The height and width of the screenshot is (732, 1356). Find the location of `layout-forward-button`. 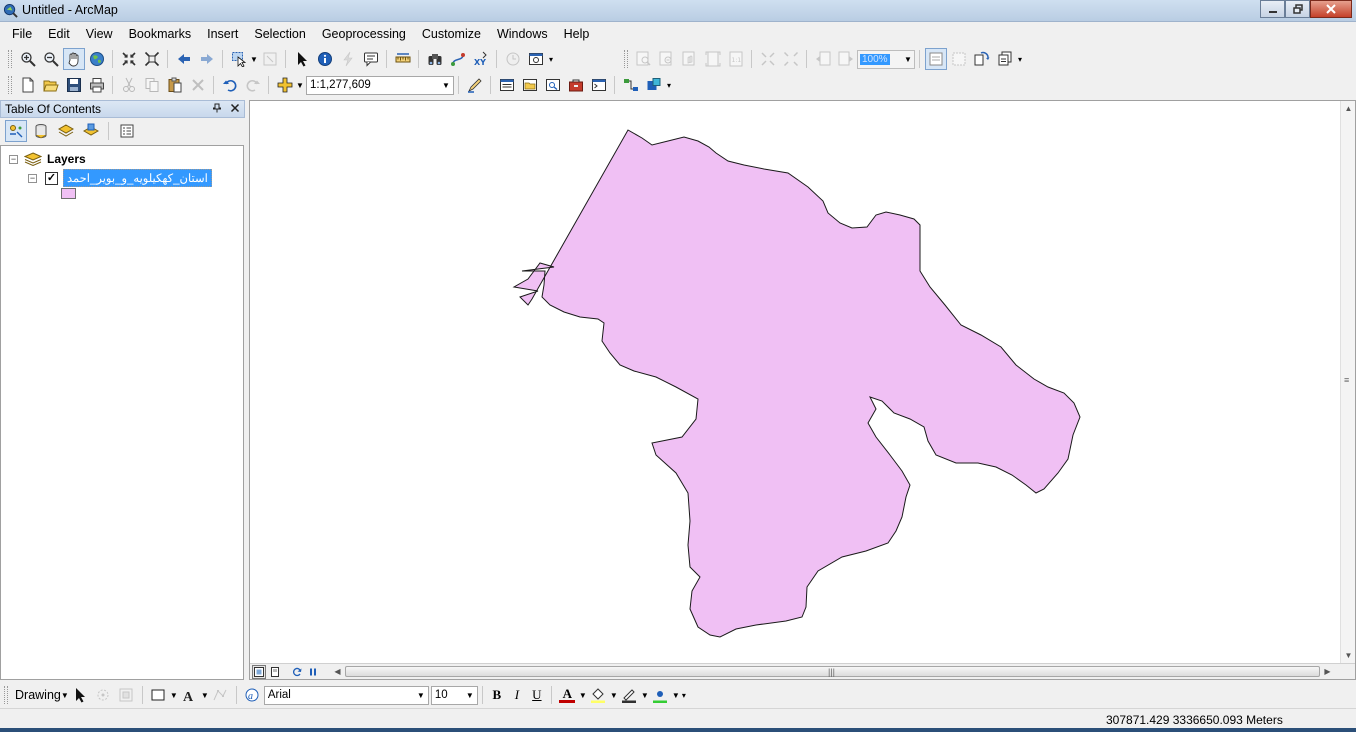

layout-forward-button is located at coordinates (846, 59).